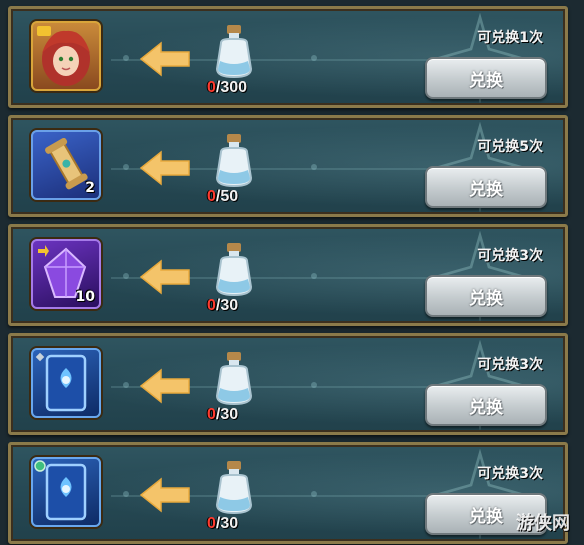 The width and height of the screenshot is (584, 545). I want to click on cost-counter: 0/300, so click(227, 88).